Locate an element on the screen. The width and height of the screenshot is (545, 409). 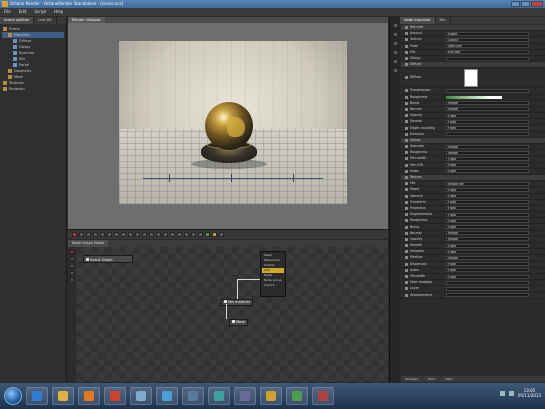
inspector-value-field: Mix Mat is located at coordinates (487, 52).